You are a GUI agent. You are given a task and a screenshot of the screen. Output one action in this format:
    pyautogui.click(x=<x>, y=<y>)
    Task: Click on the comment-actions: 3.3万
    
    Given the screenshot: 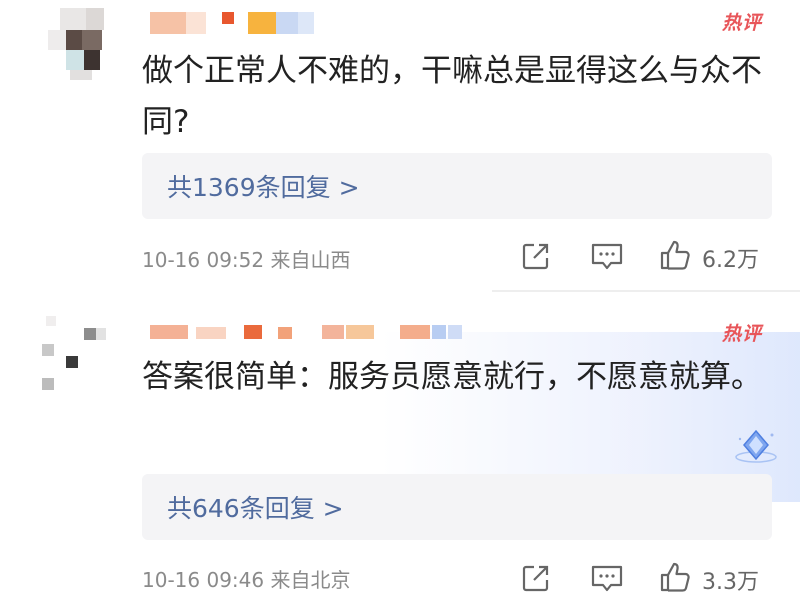 What is the action you would take?
    pyautogui.click(x=645, y=578)
    